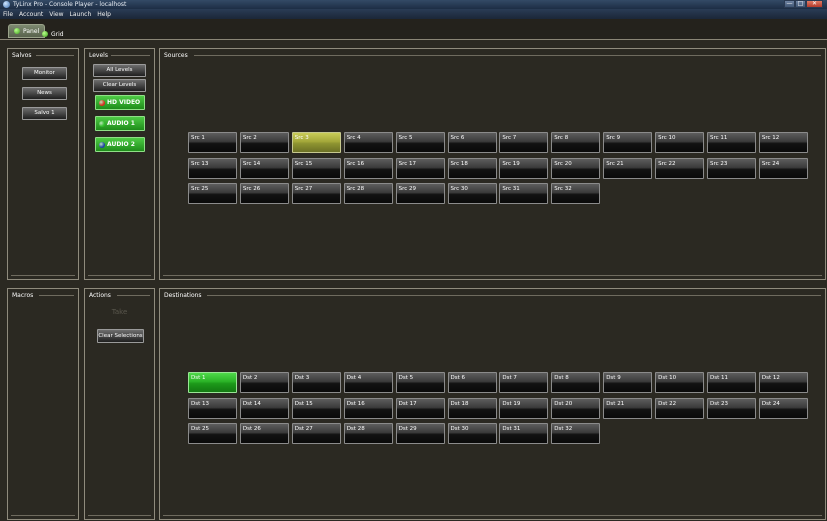 The image size is (827, 521). I want to click on source-button: Src 31, so click(524, 193).